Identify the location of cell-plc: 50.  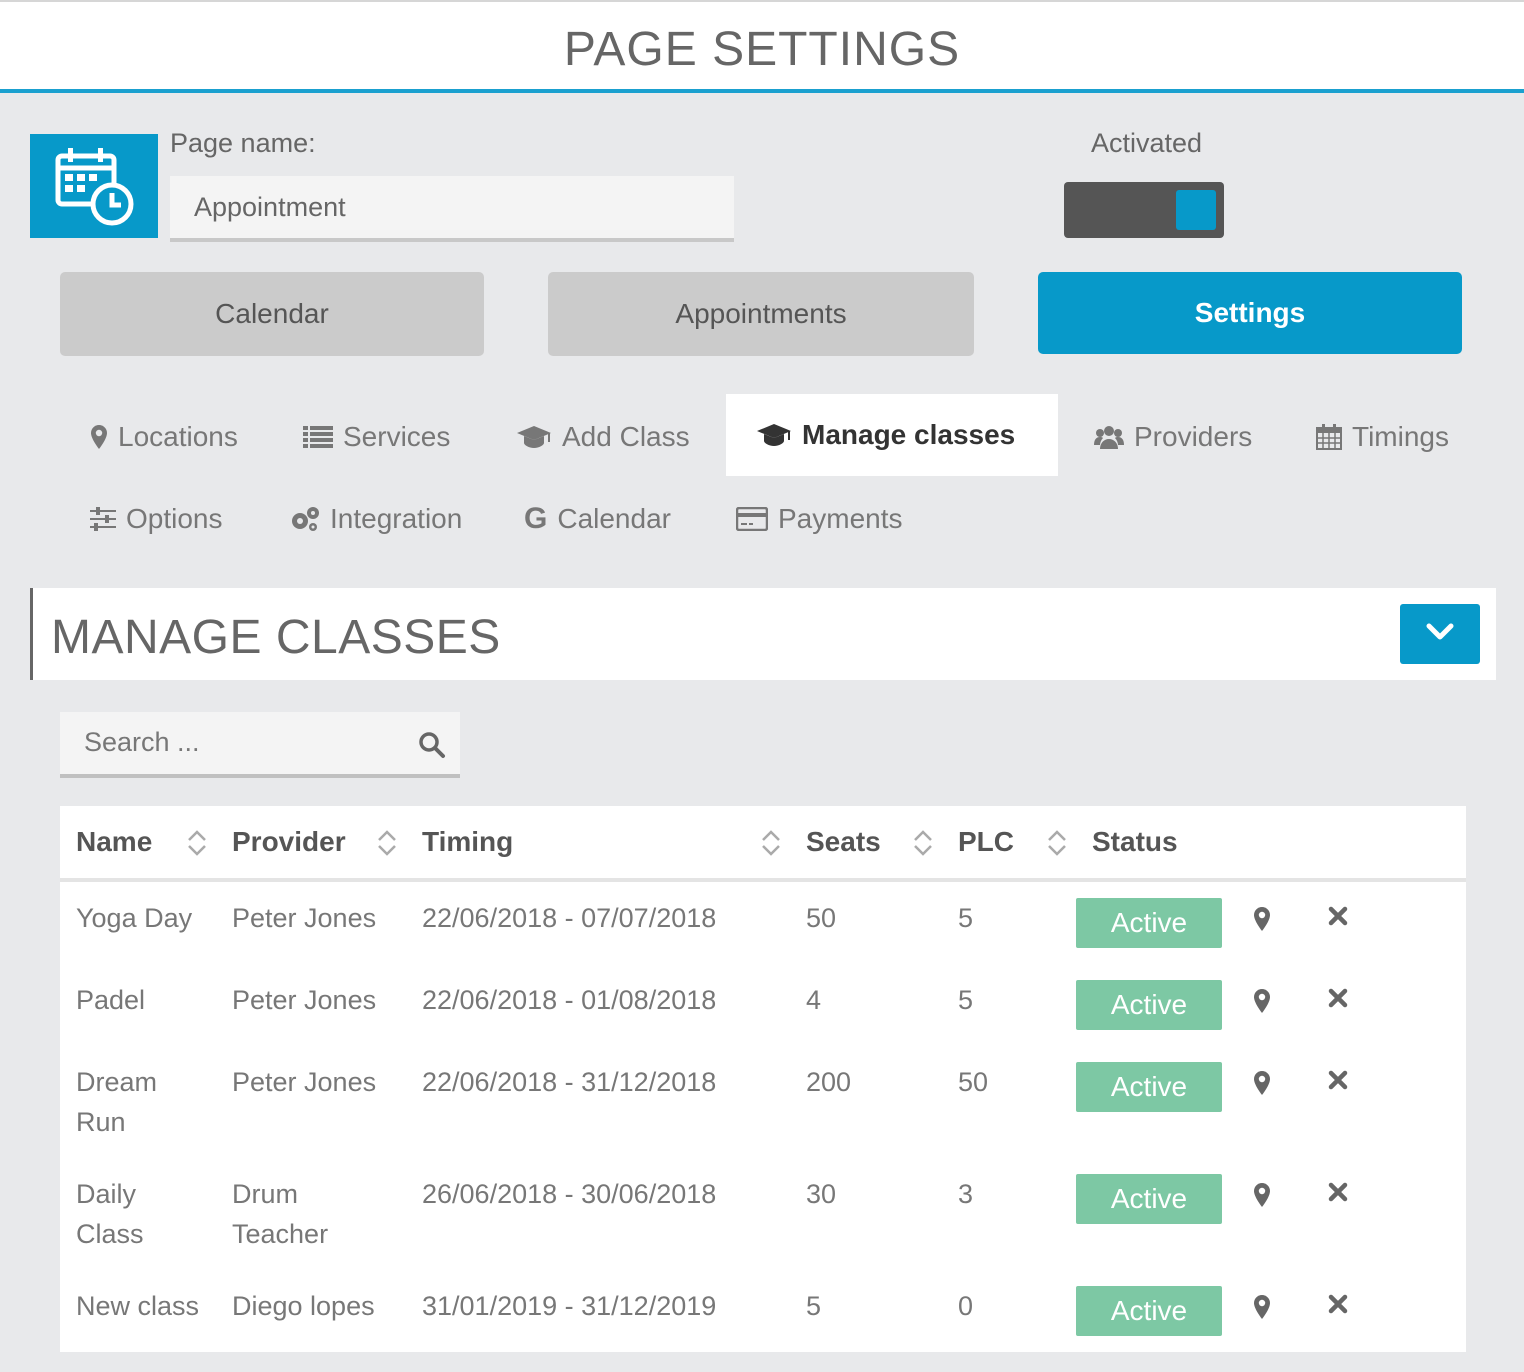
(973, 1082).